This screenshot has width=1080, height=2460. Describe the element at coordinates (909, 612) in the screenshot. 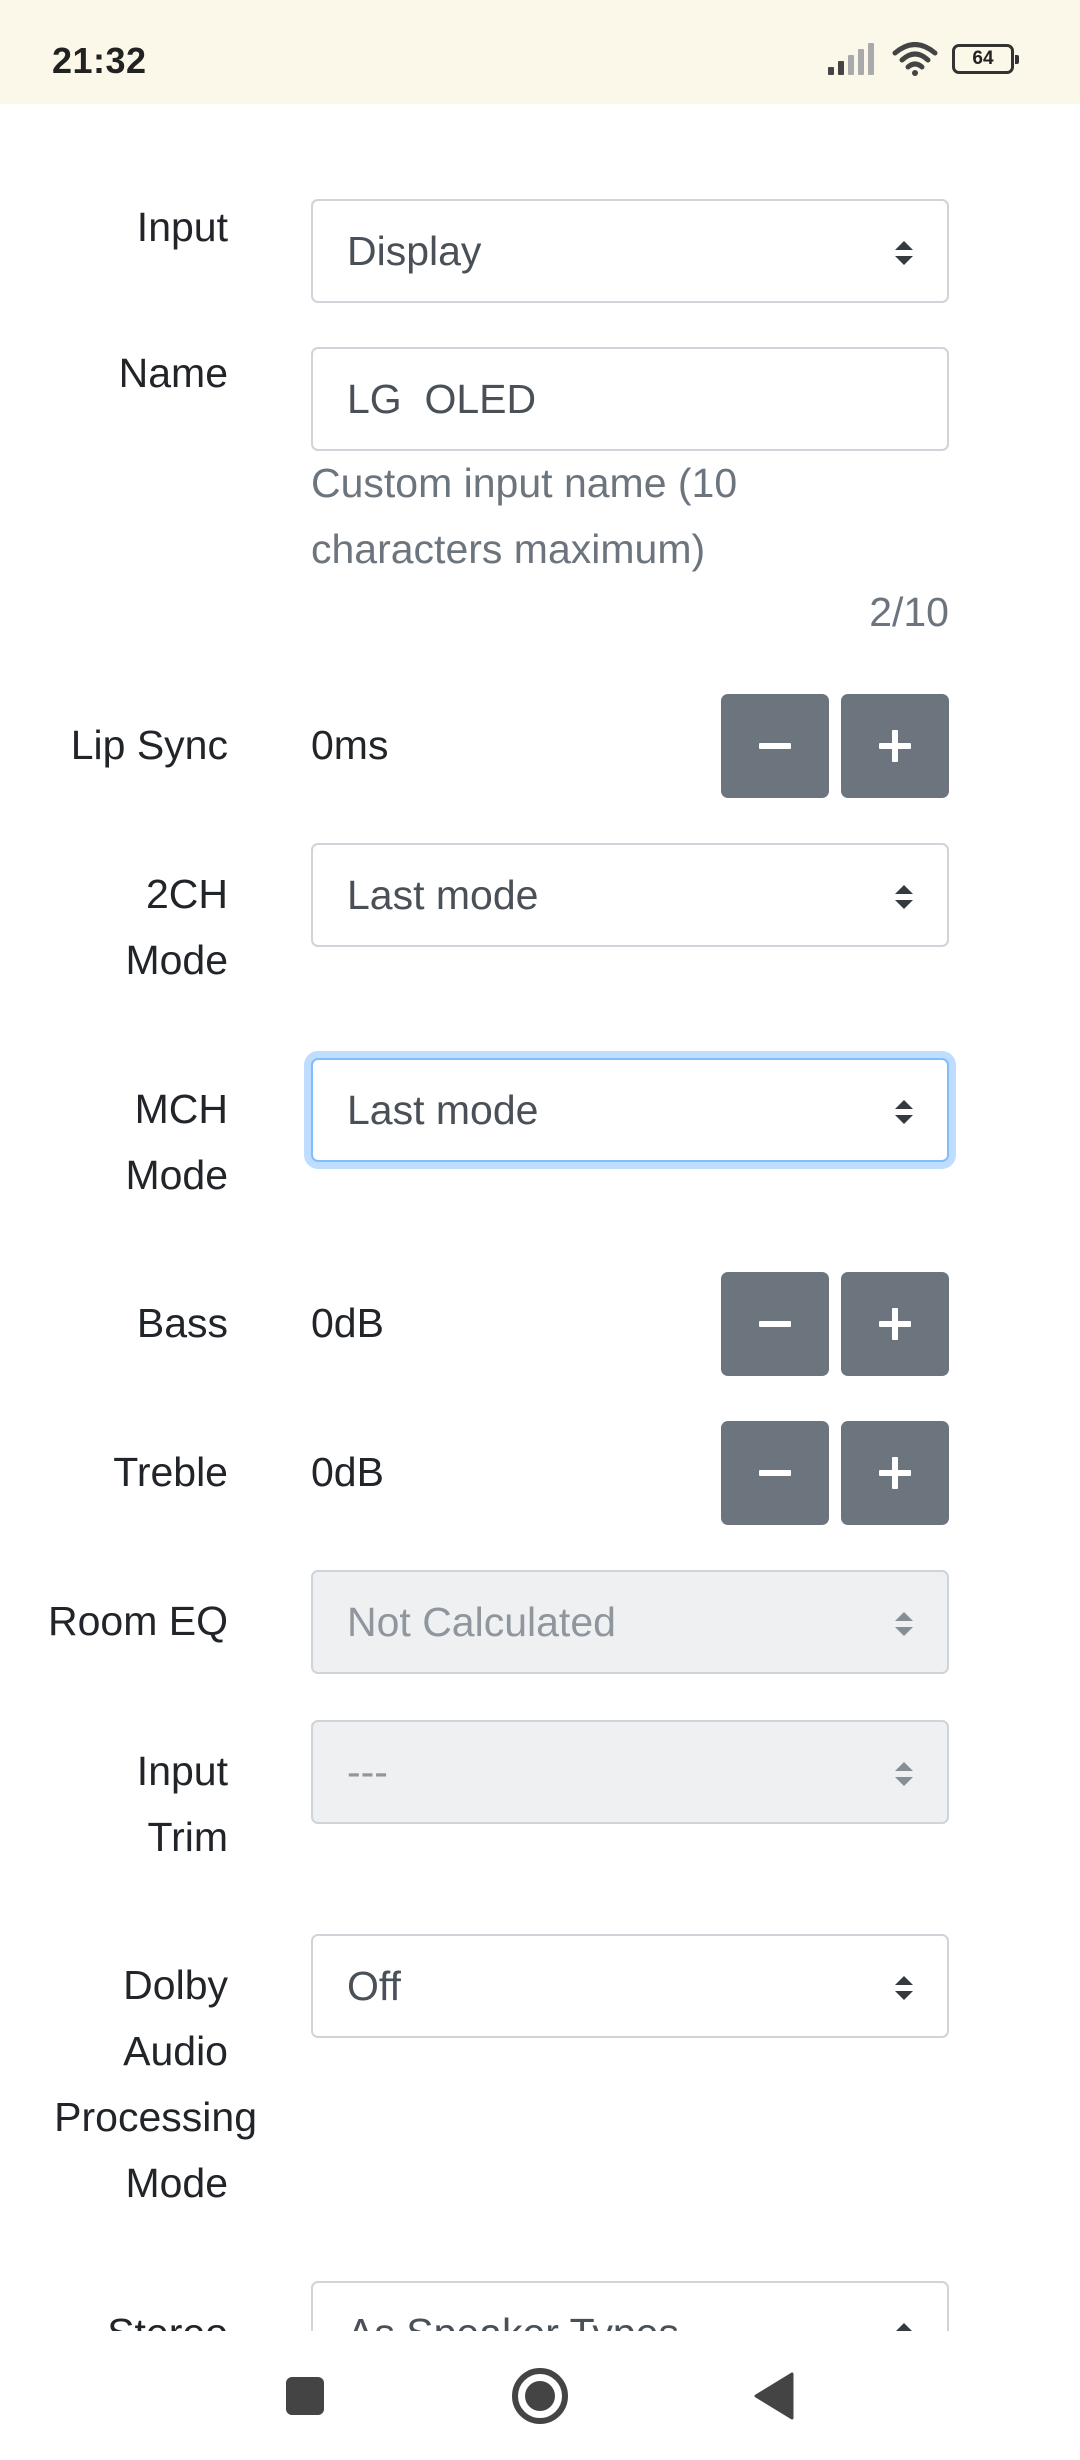

I see `name-char-counter: 2/10` at that location.